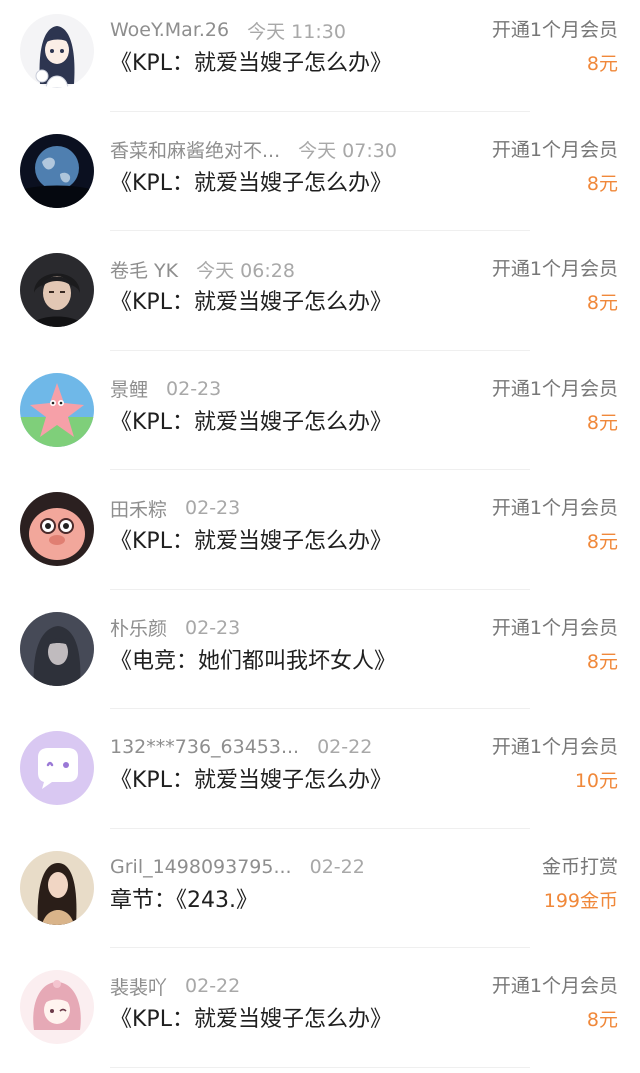  I want to click on chat-bubble-avatar, so click(57, 768).